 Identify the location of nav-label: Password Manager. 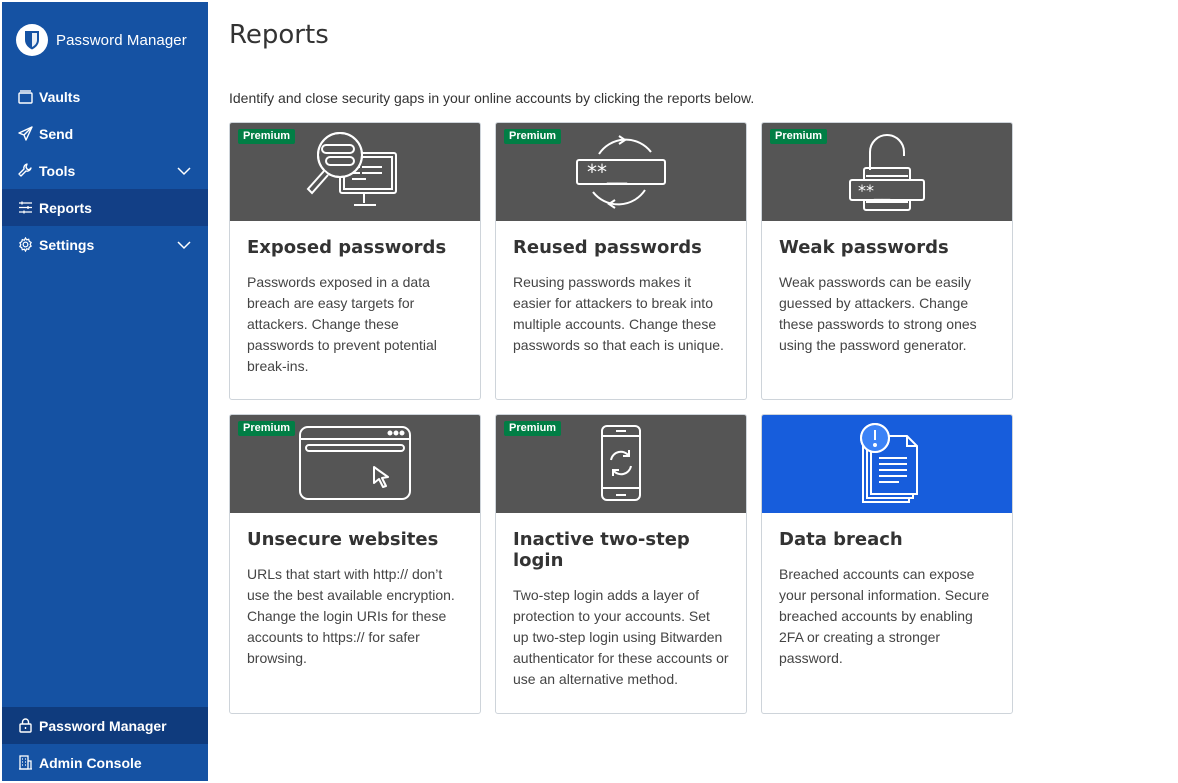
(103, 725).